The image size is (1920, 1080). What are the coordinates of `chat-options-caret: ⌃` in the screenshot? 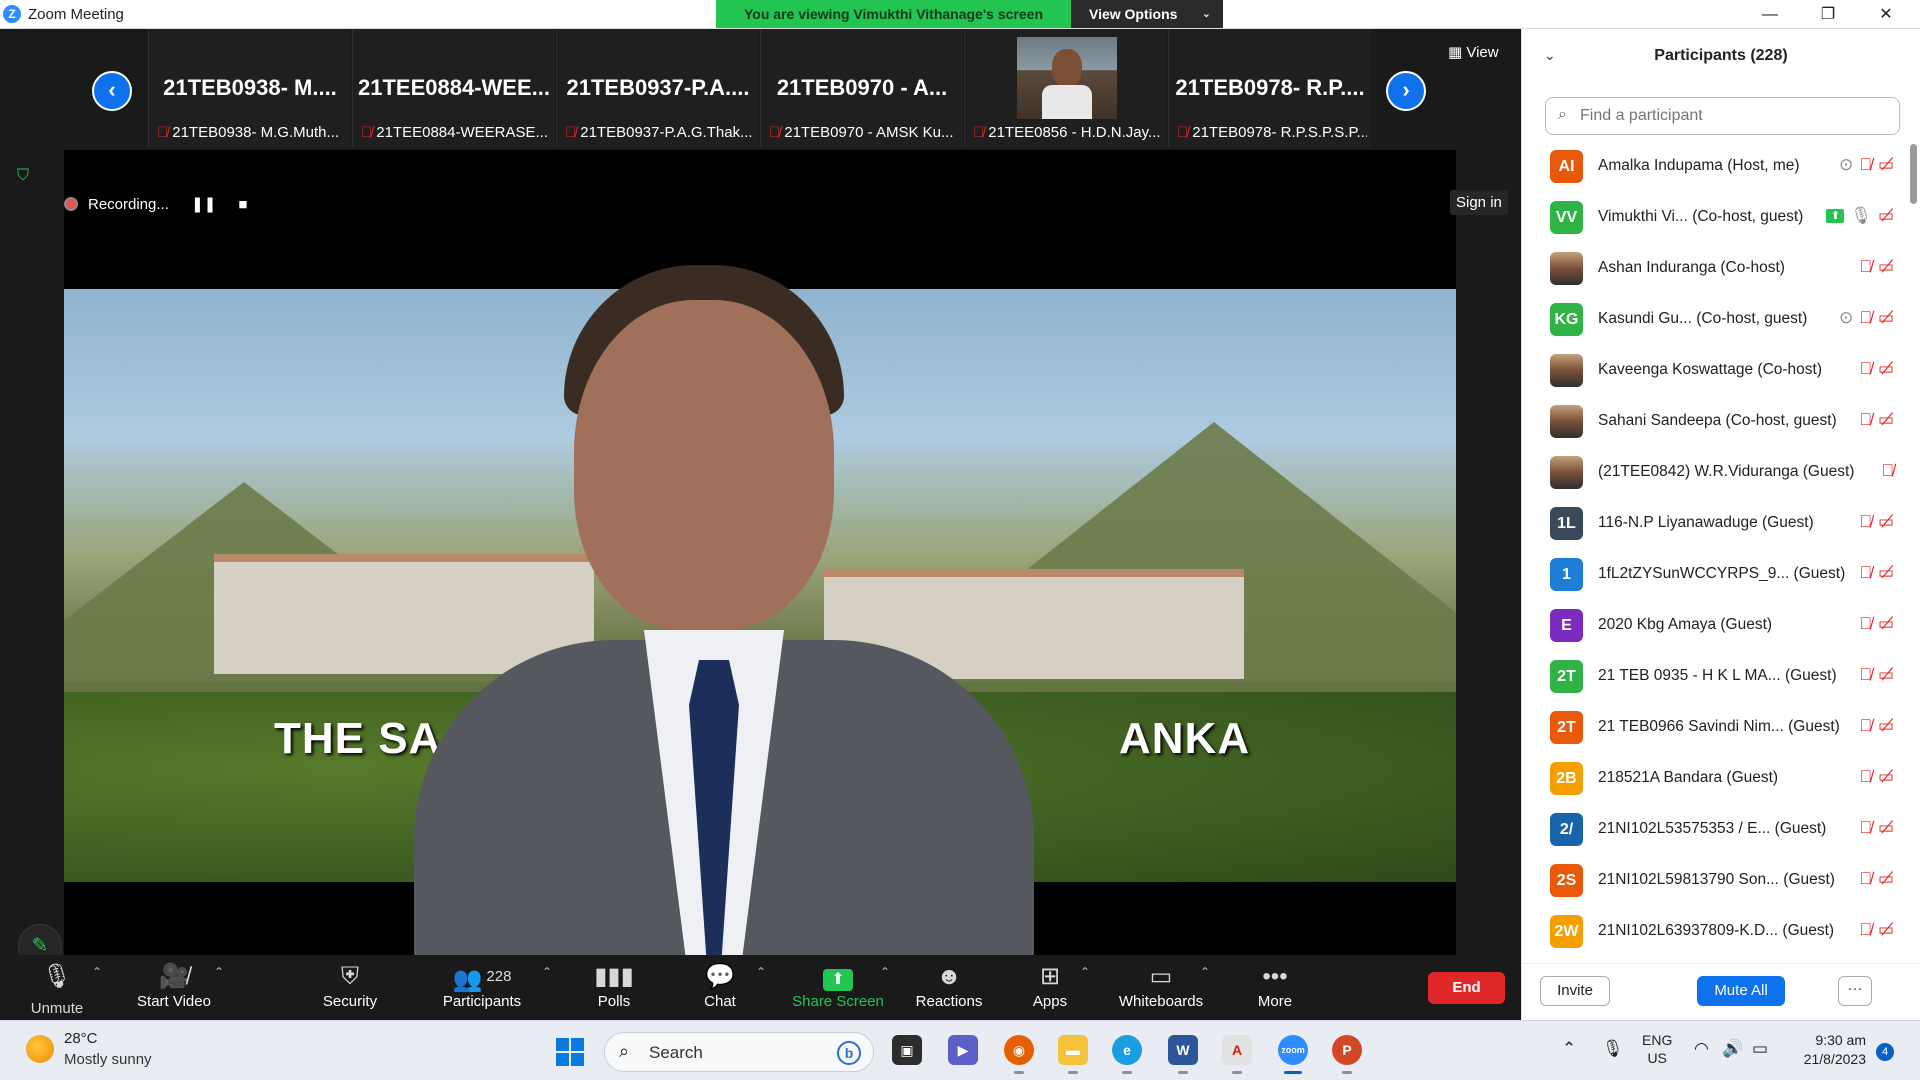 It's located at (761, 972).